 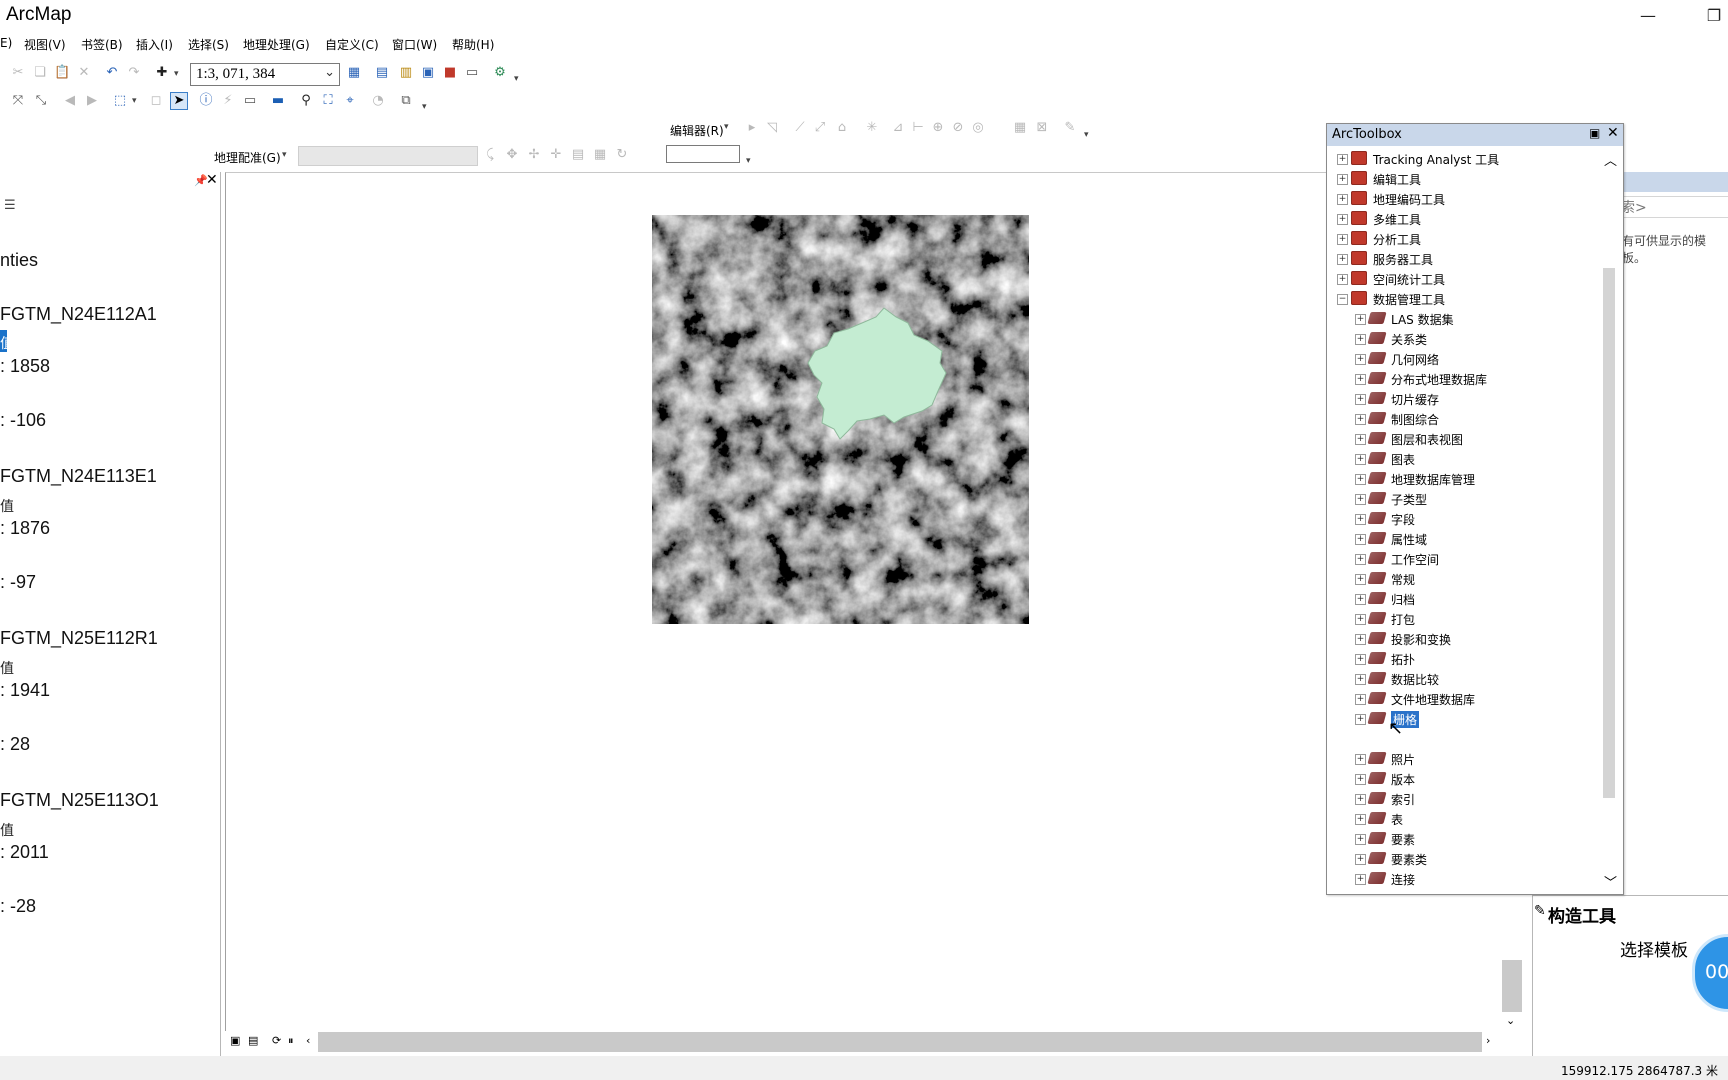 What do you see at coordinates (79, 800) in the screenshot?
I see `toc-layer-name: FGTM_N25E113O1` at bounding box center [79, 800].